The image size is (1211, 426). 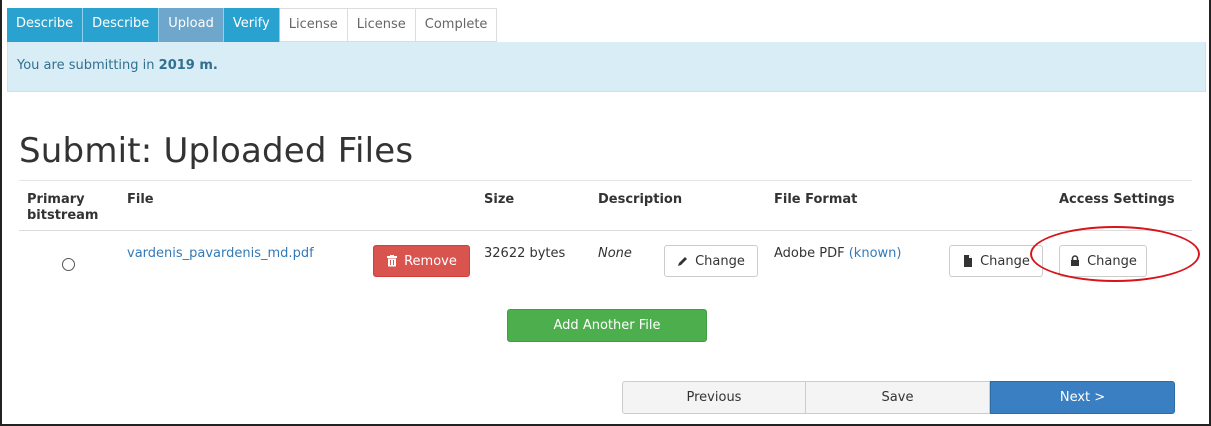 What do you see at coordinates (191, 25) in the screenshot?
I see `tab-upload: Upload` at bounding box center [191, 25].